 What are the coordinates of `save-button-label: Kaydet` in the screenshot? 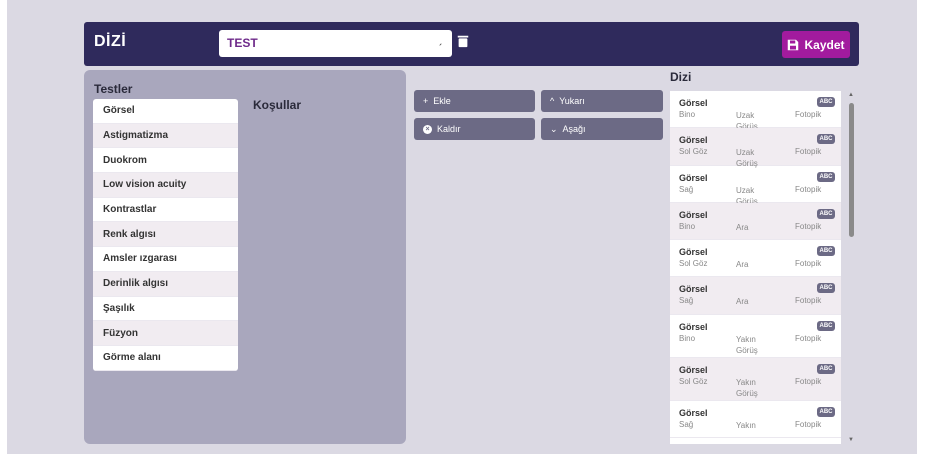 It's located at (824, 44).